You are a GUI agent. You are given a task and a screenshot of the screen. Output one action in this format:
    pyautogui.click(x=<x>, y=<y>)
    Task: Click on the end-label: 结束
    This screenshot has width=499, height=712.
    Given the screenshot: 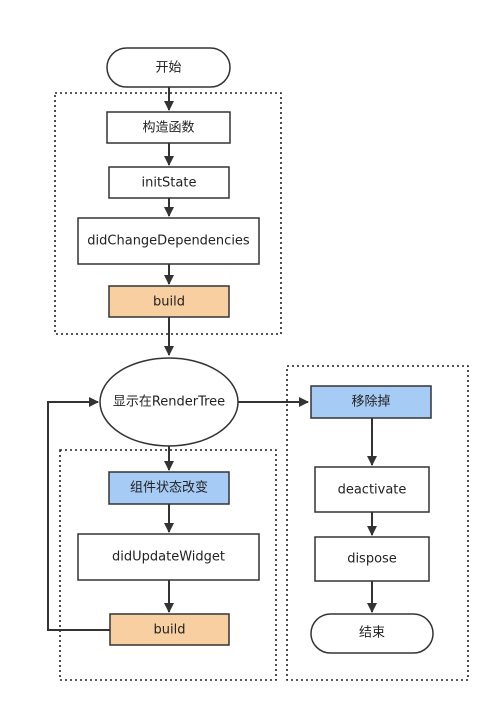 What is the action you would take?
    pyautogui.click(x=372, y=633)
    